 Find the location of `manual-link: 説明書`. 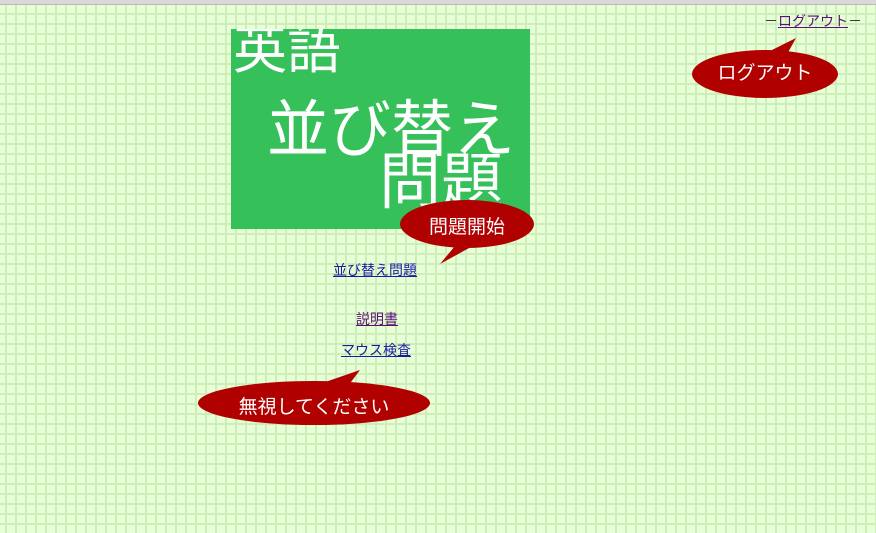

manual-link: 説明書 is located at coordinates (377, 319).